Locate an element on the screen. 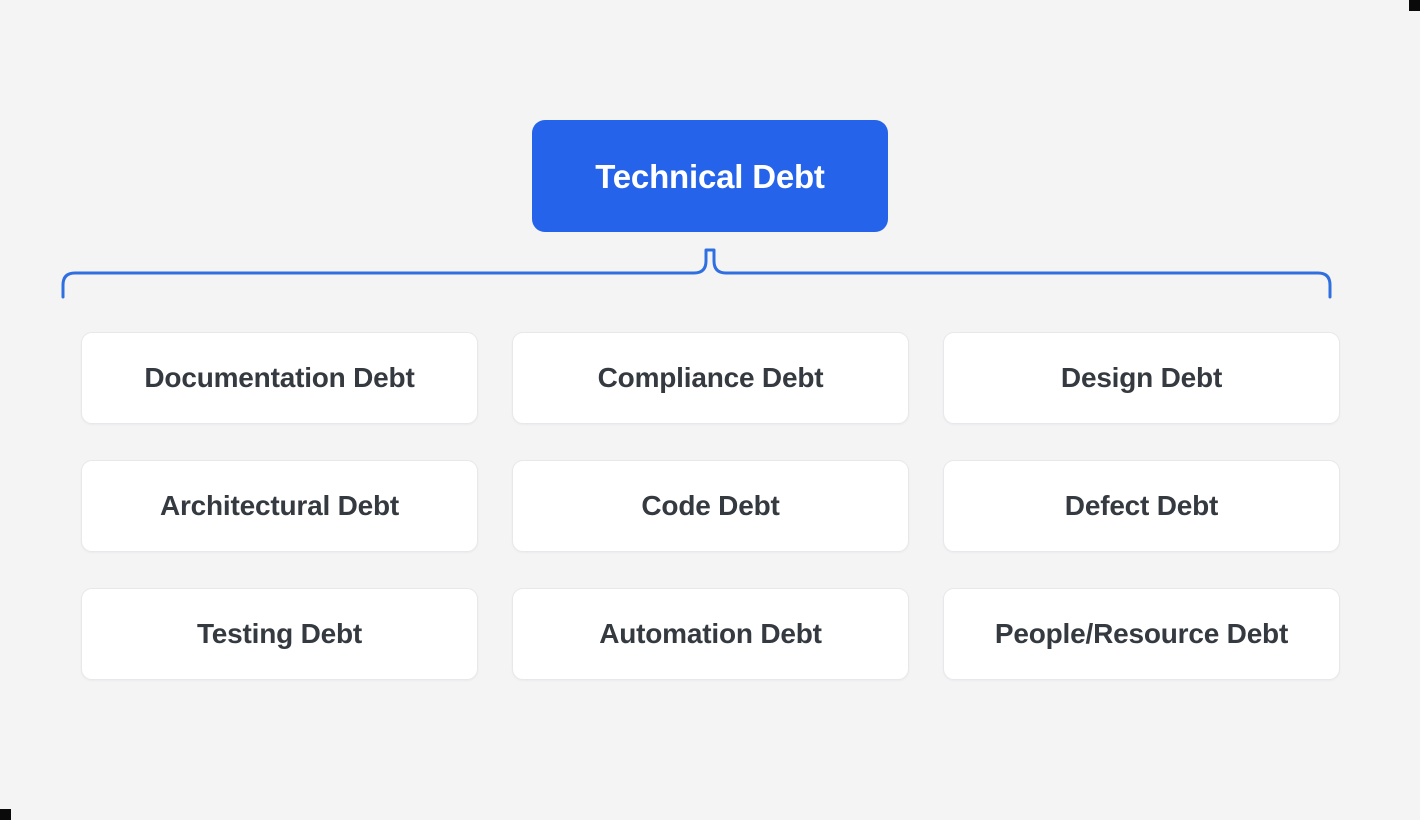 The image size is (1420, 820). branch-card-label: Defect Debt is located at coordinates (1141, 505).